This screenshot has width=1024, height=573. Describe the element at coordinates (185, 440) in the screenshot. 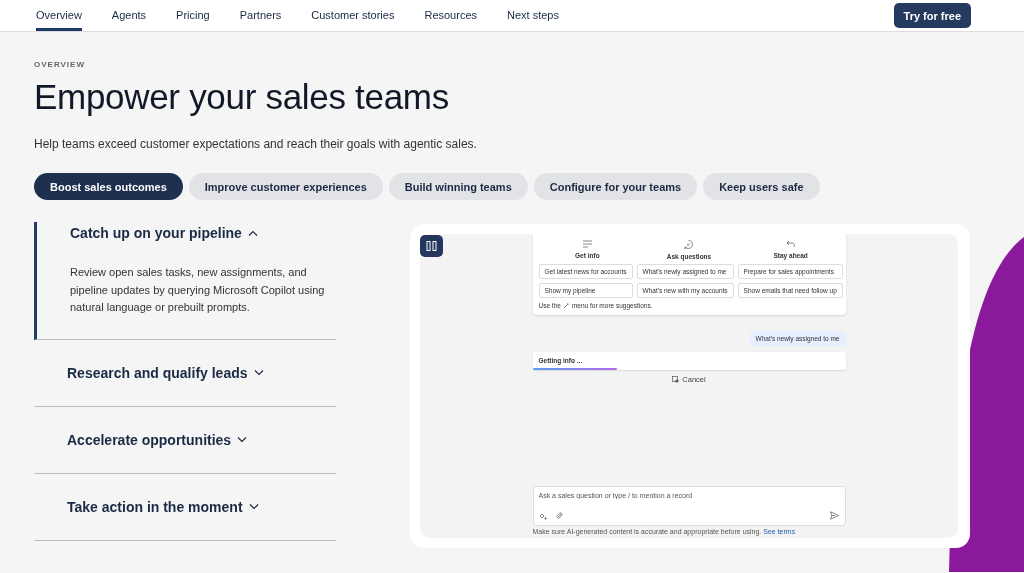

I see `accordion-header: Accelerate opportunities` at that location.